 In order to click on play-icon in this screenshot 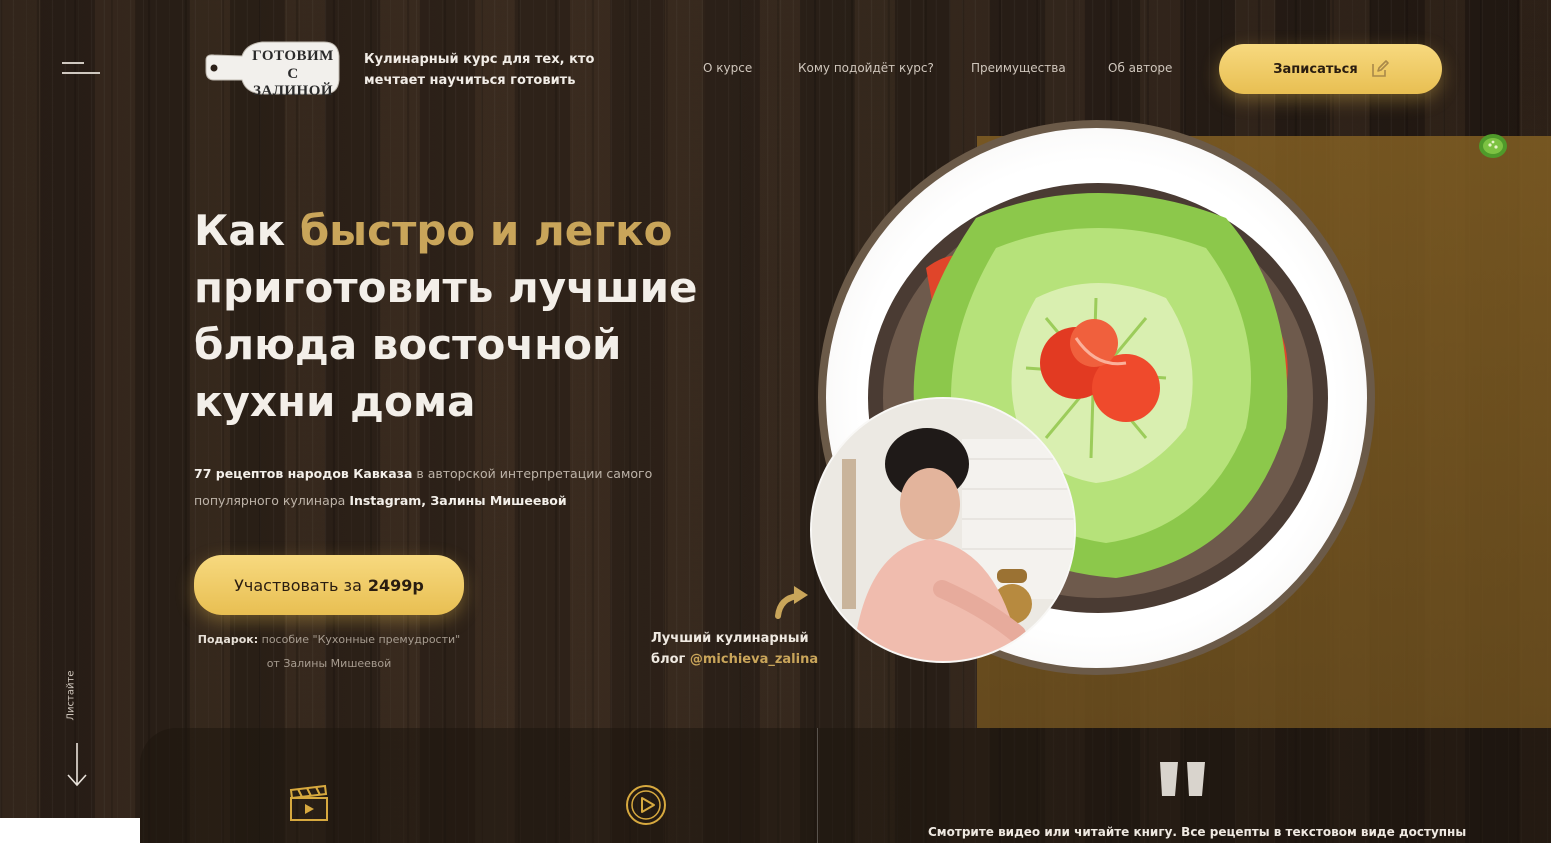, I will do `click(646, 805)`.